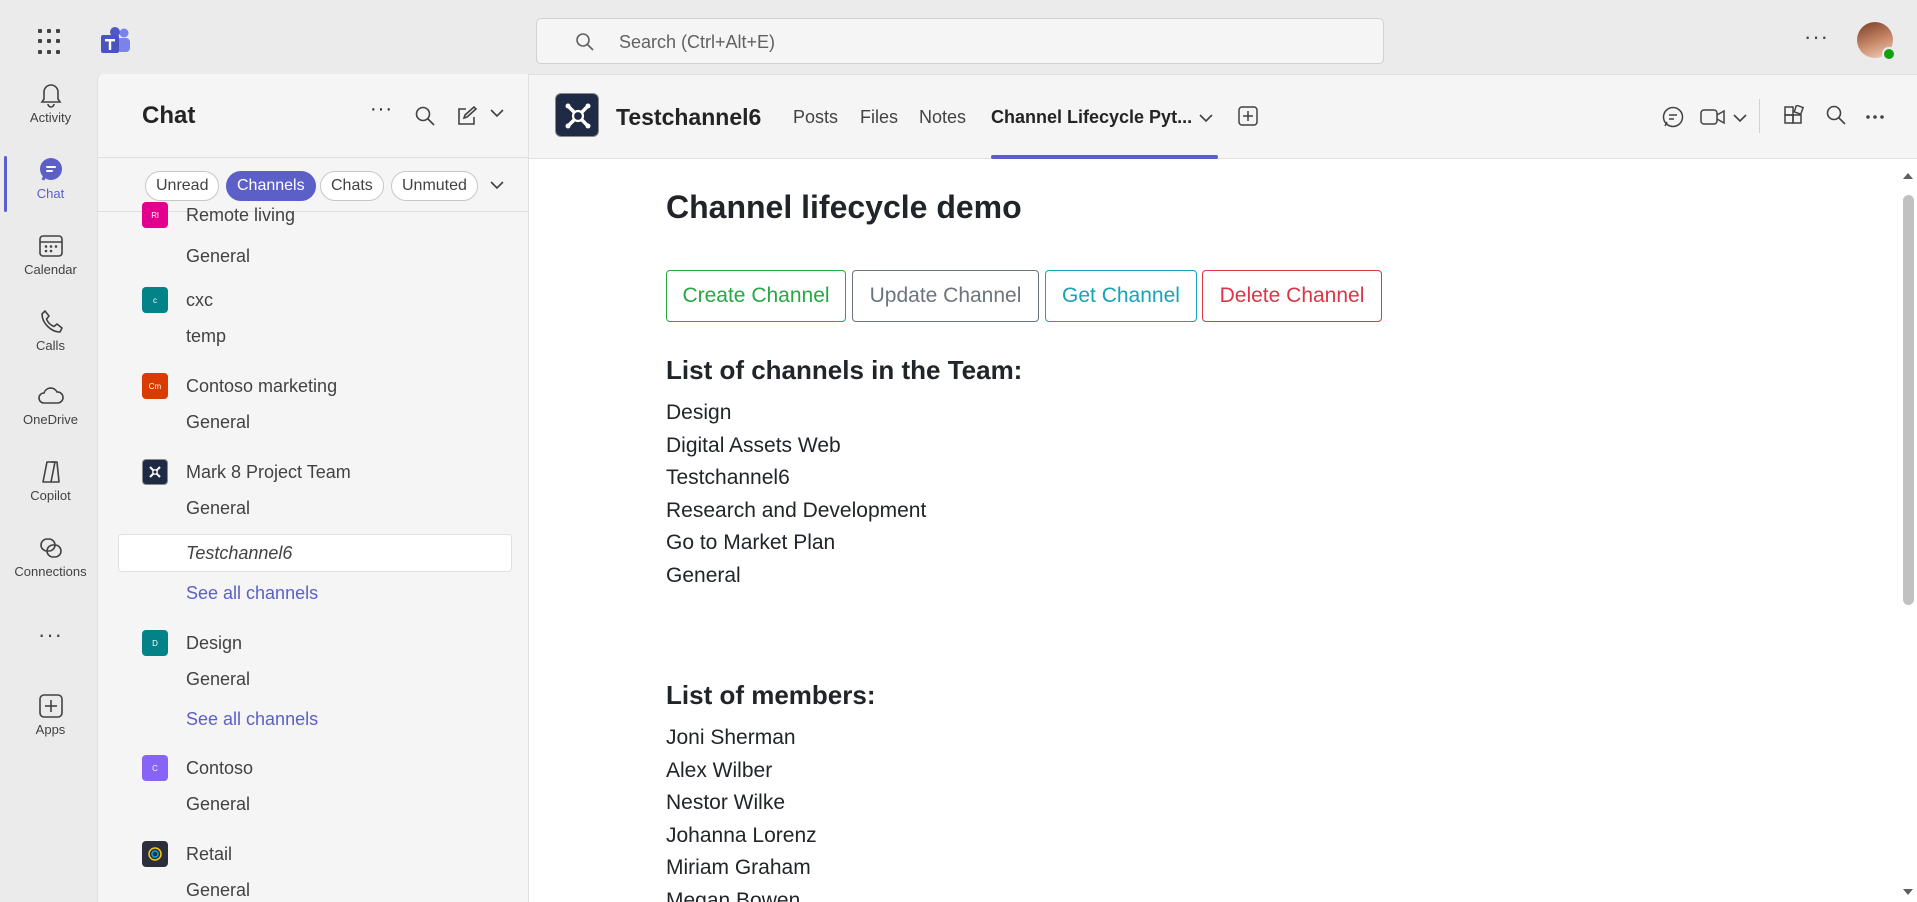  Describe the element at coordinates (960, 41) in the screenshot. I see `search-box: Search (Ctrl+Alt+E)` at that location.